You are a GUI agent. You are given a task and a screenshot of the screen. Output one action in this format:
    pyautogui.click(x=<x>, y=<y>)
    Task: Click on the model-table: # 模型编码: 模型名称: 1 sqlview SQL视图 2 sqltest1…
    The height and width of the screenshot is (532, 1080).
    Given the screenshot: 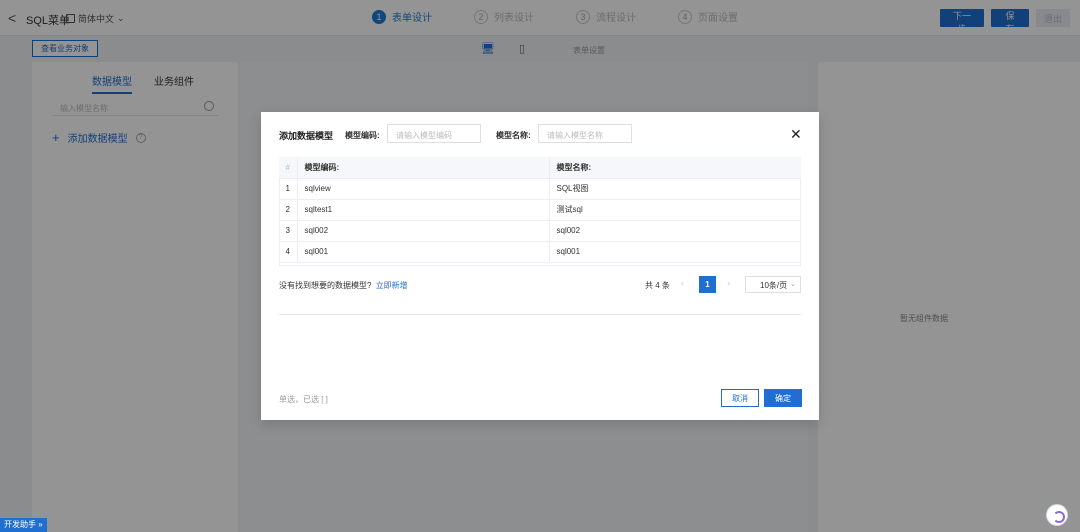 What is the action you would take?
    pyautogui.click(x=540, y=210)
    